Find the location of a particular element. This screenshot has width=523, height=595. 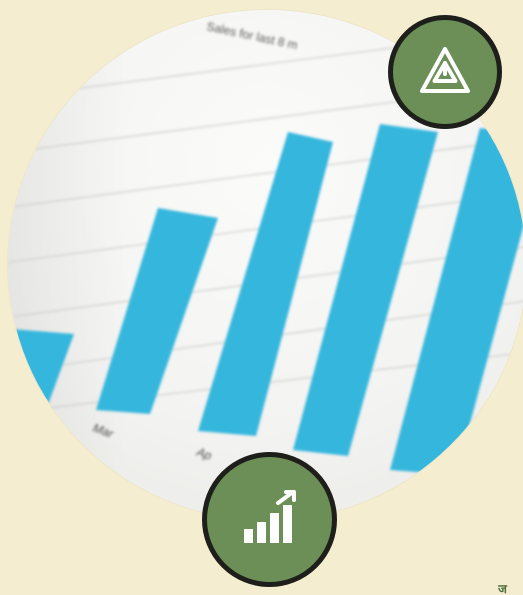

triangle-badge is located at coordinates (445, 72).